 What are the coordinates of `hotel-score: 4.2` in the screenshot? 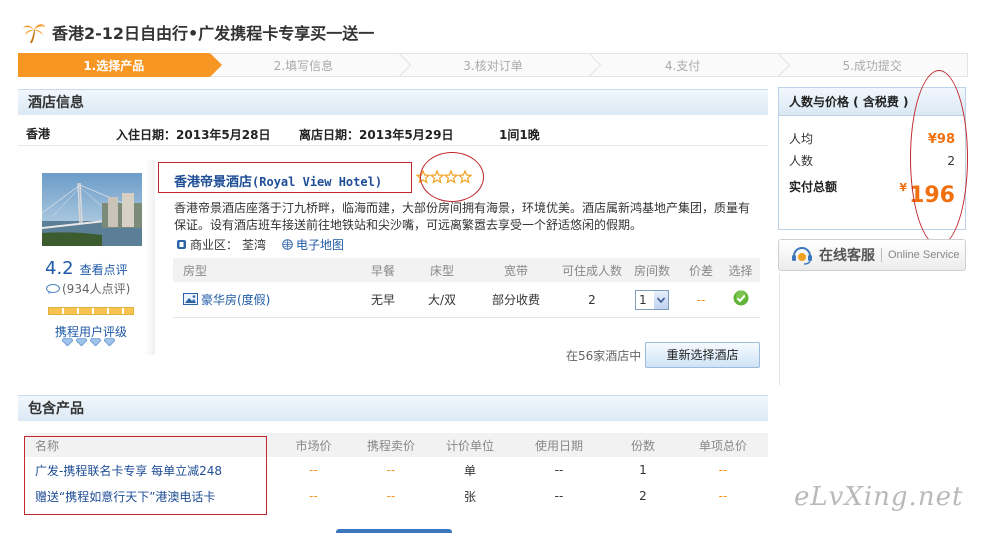 It's located at (59, 268).